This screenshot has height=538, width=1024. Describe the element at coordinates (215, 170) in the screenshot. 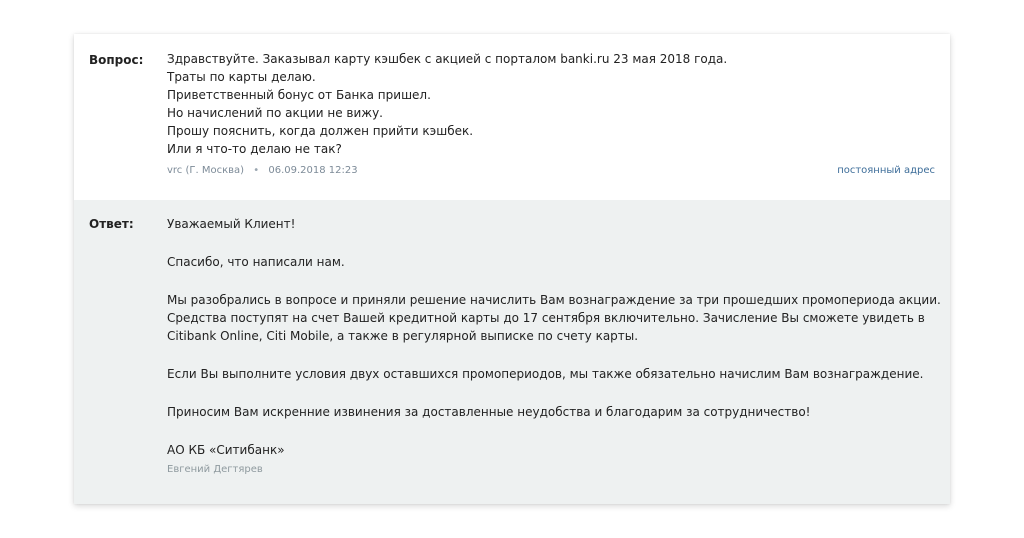

I see `question-city: (Г. Москва)` at that location.